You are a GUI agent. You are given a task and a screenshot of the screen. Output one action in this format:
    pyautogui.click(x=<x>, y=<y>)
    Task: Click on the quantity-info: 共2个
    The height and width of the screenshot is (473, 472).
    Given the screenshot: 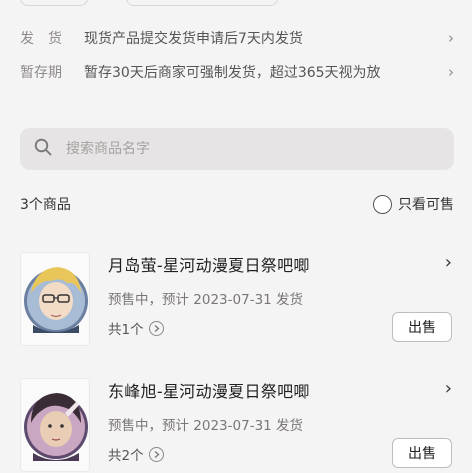 What is the action you would take?
    pyautogui.click(x=136, y=454)
    